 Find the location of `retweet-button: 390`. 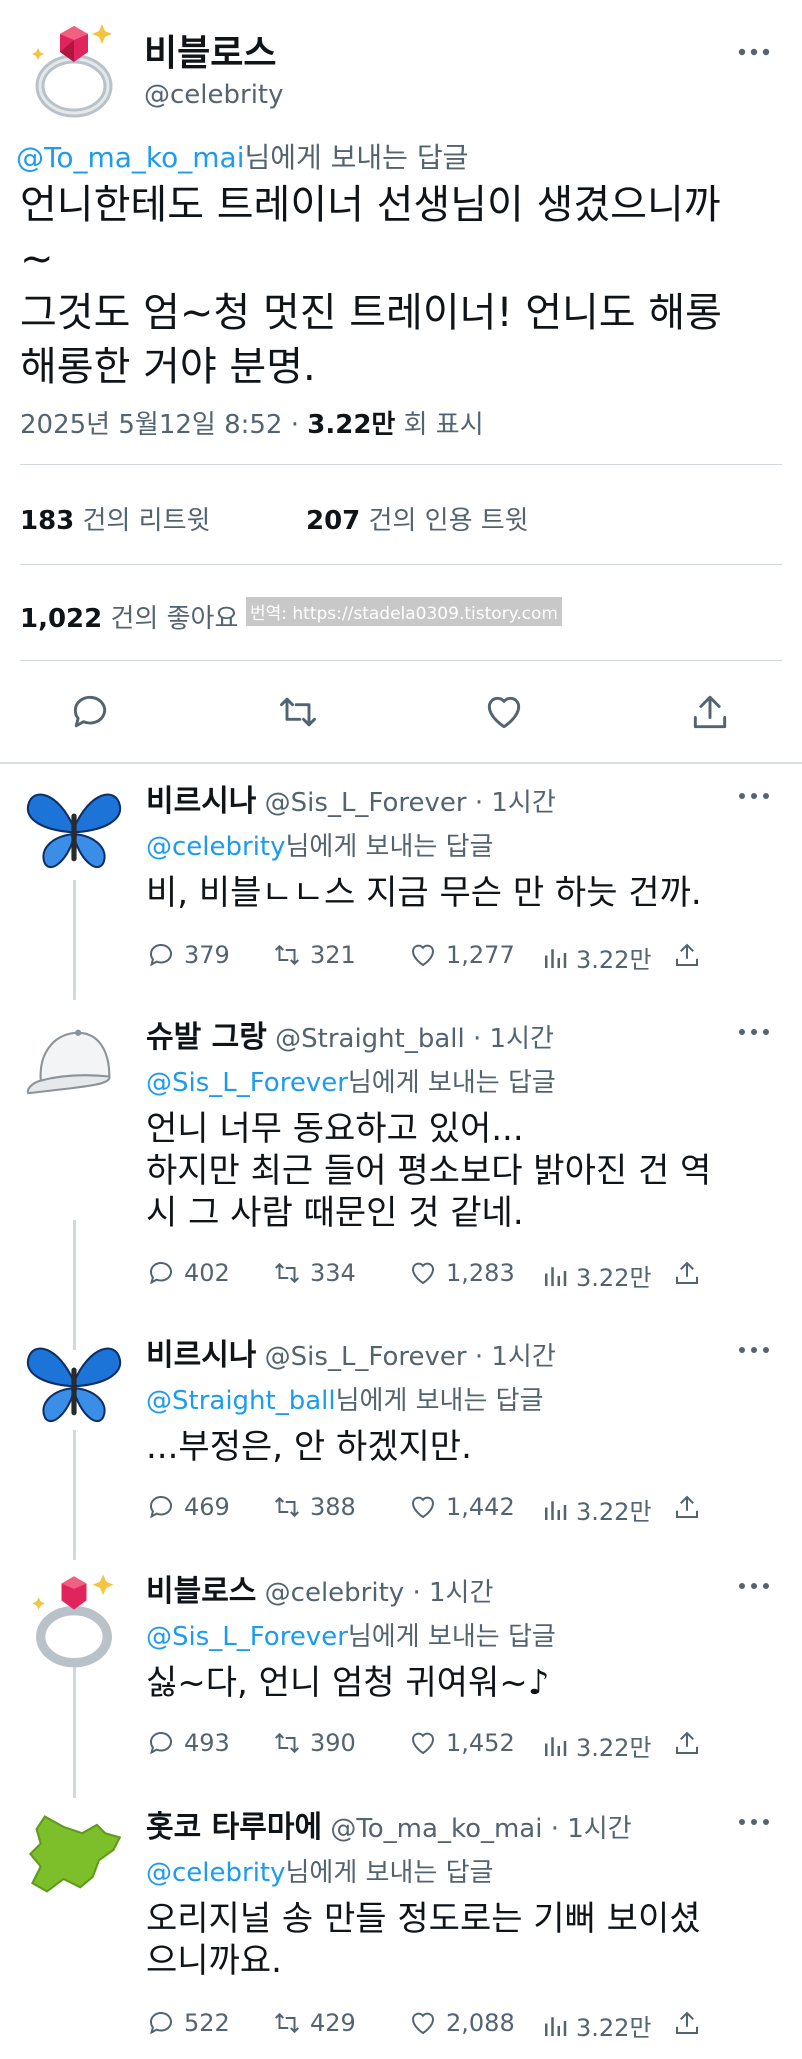

retweet-button: 390 is located at coordinates (314, 1743).